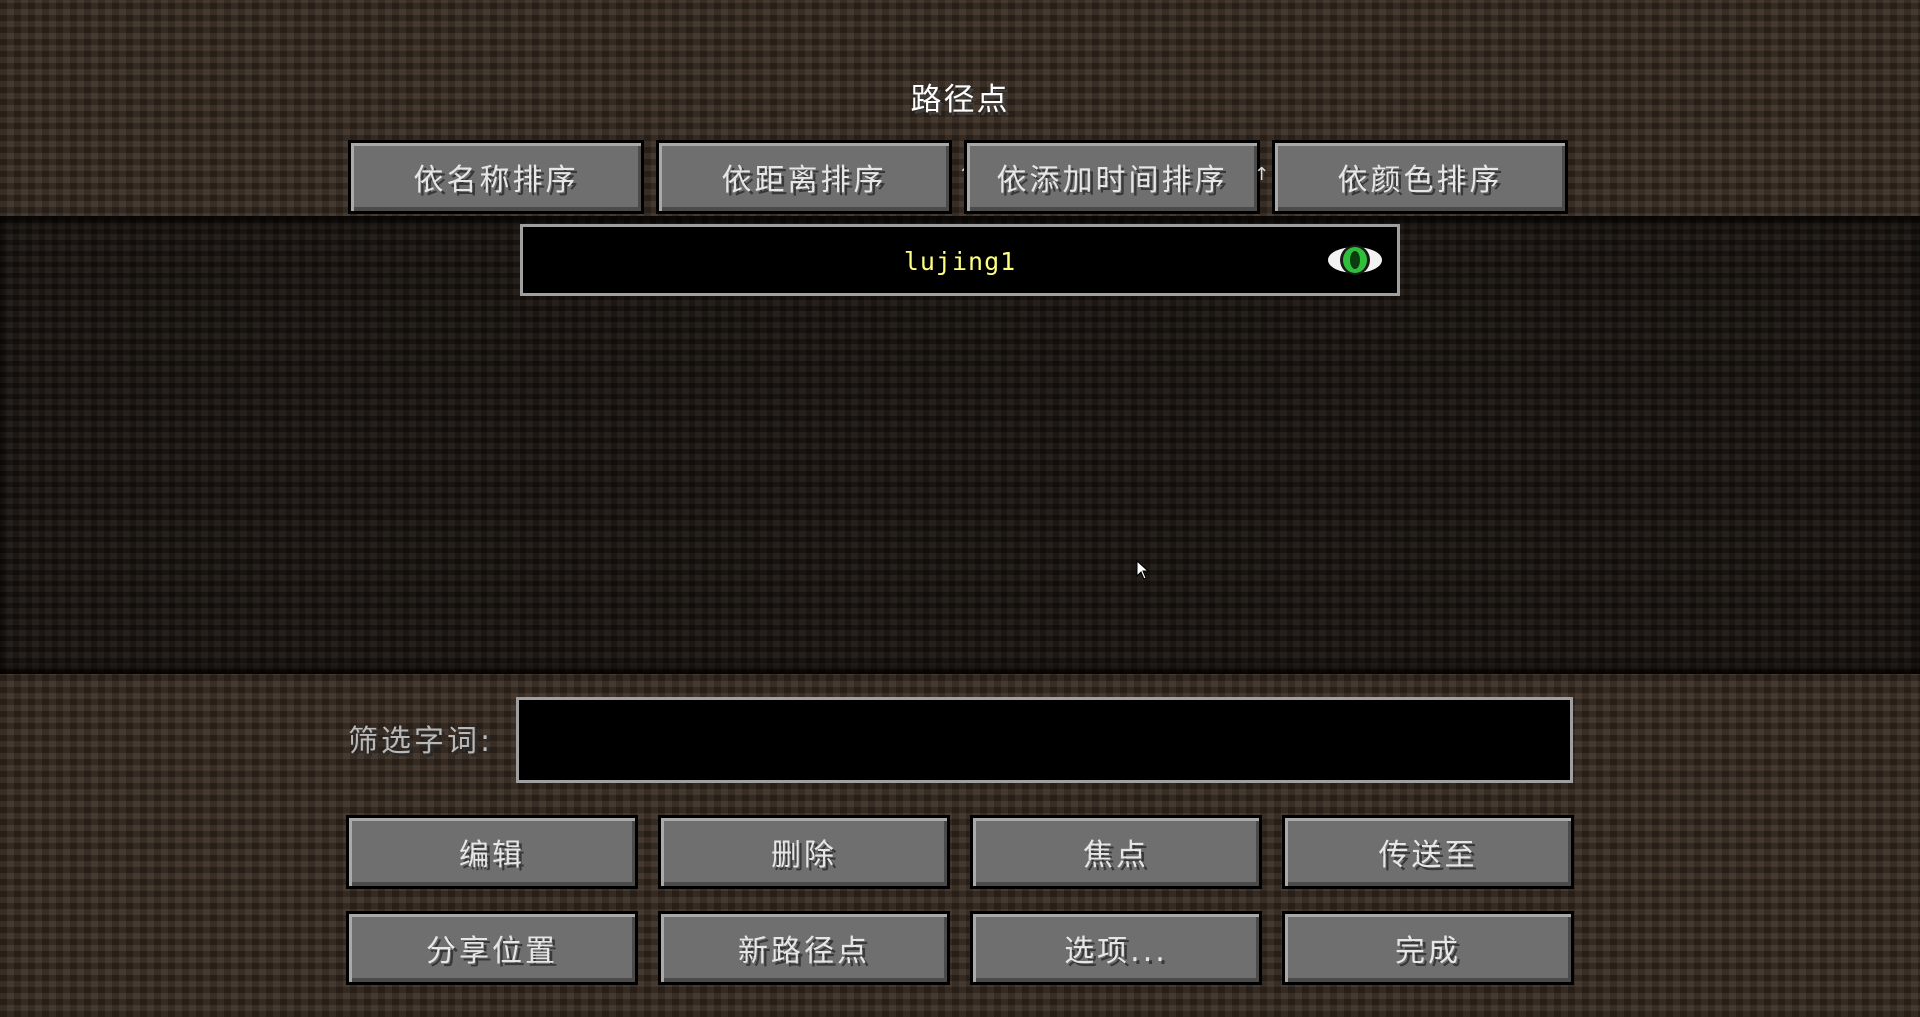 This screenshot has width=1920, height=1017. What do you see at coordinates (1044, 740) in the screenshot?
I see `filter-input` at bounding box center [1044, 740].